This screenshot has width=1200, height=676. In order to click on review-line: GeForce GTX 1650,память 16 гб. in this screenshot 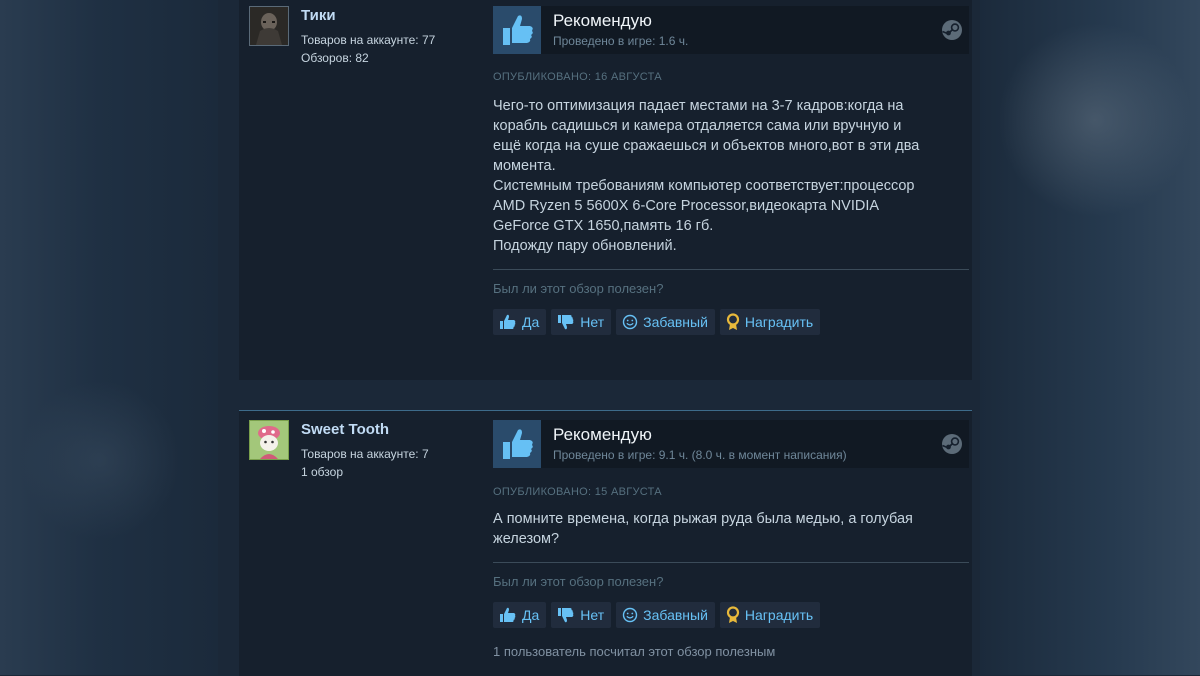, I will do `click(603, 226)`.